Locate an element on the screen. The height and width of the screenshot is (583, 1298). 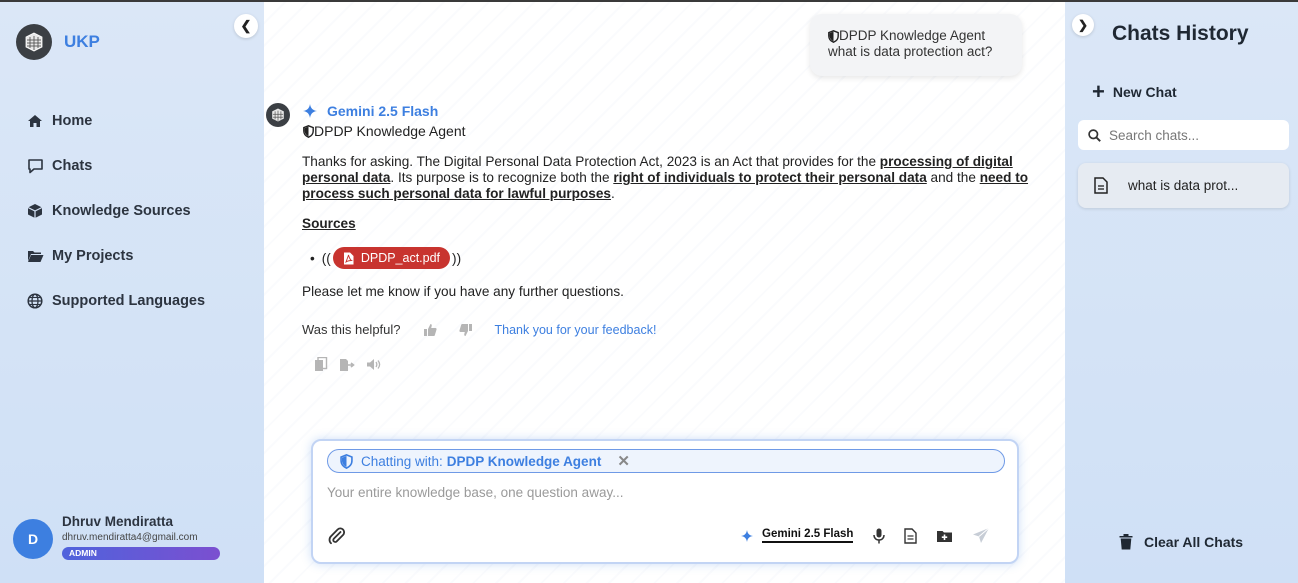
chat-icon is located at coordinates (35, 166).